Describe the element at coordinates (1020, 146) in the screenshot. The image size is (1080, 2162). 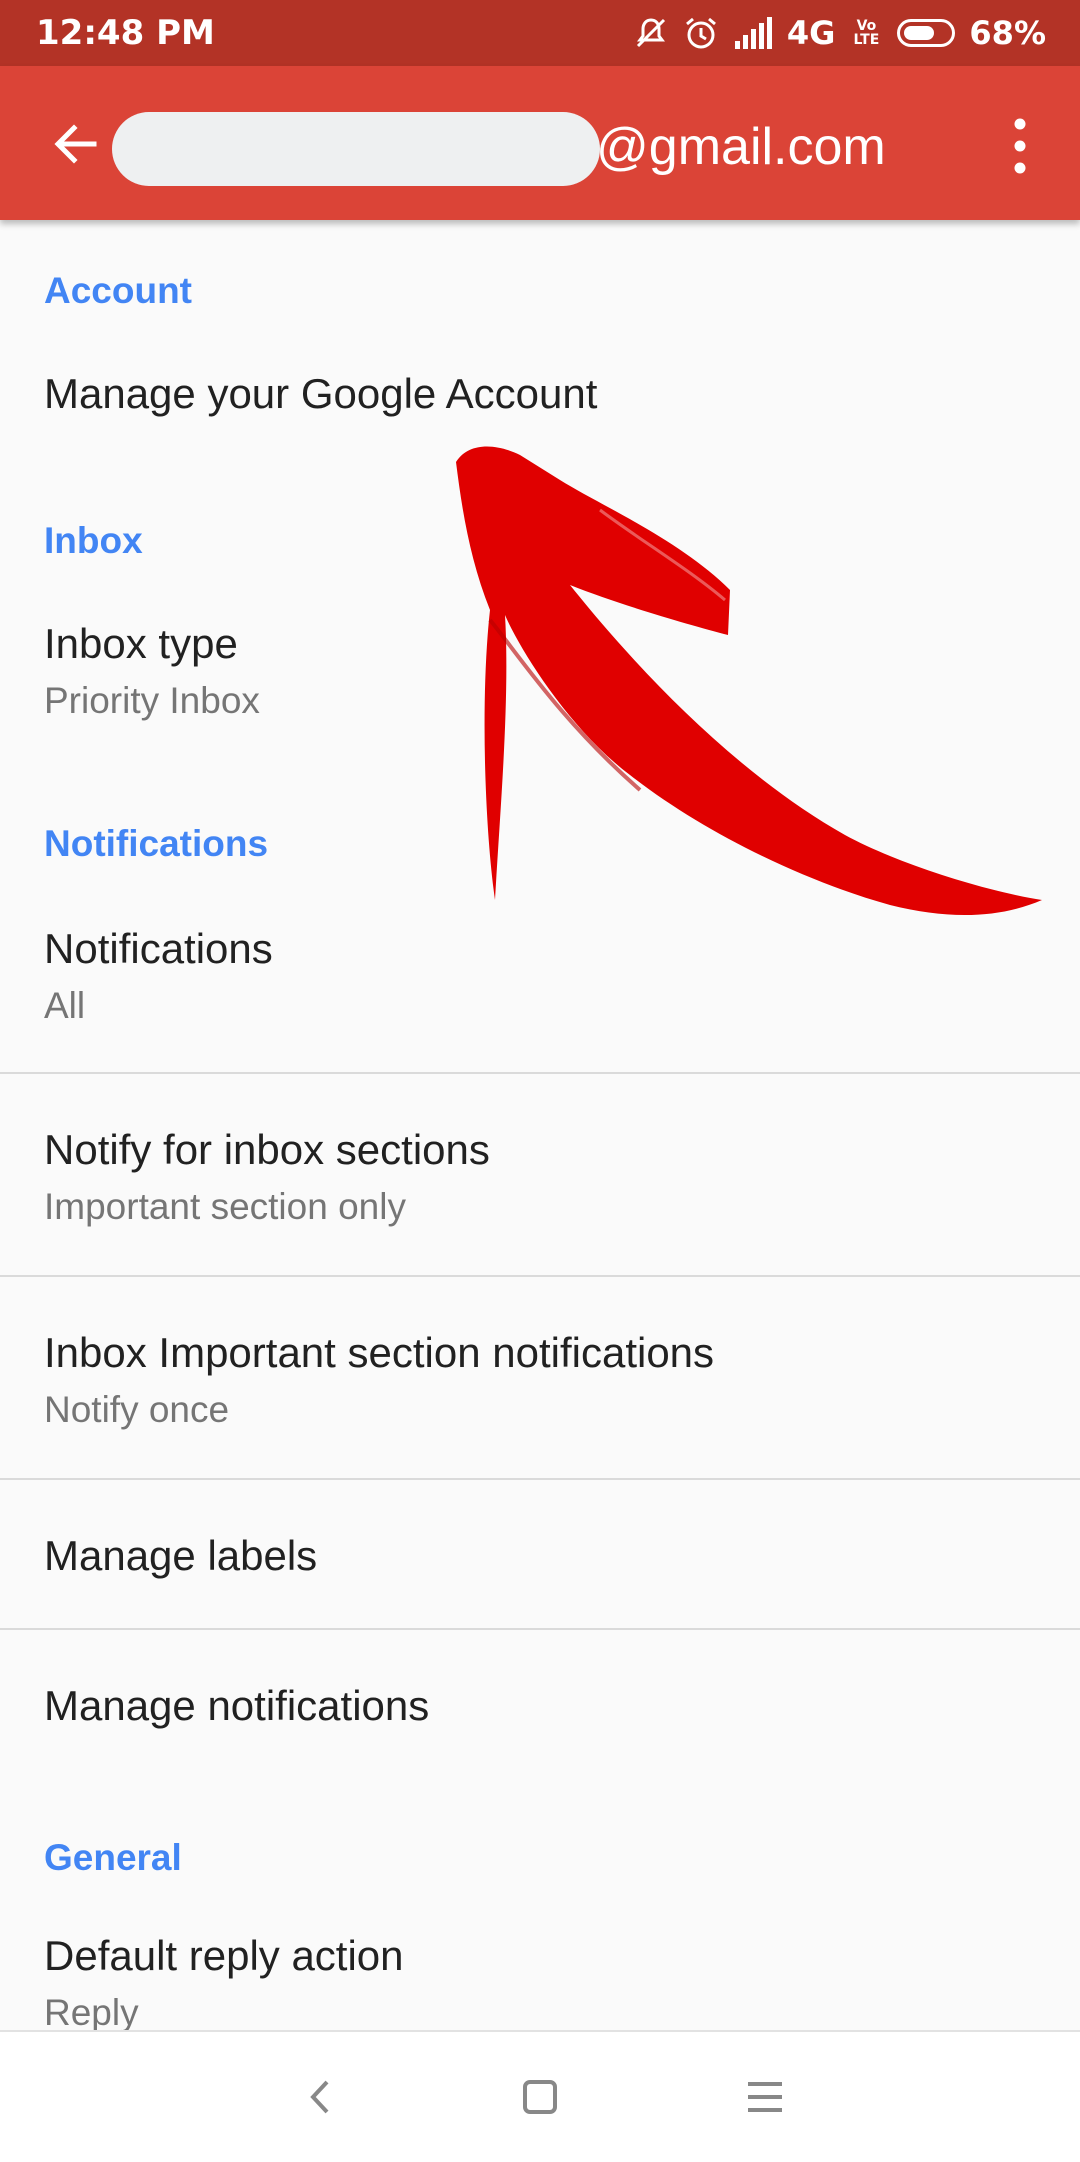
I see `more-vert-icon` at that location.